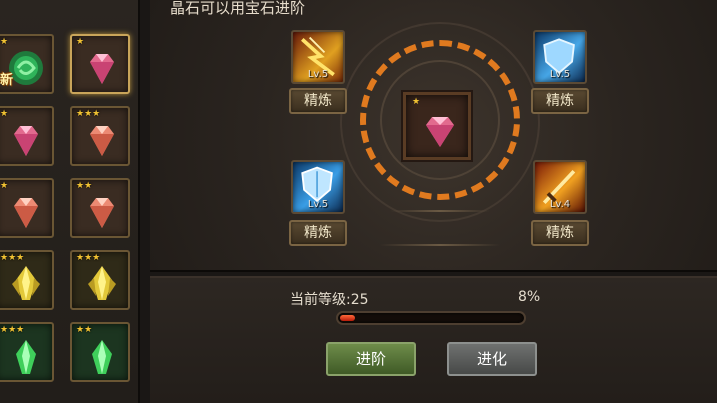  I want to click on refine-button-1: 精炼, so click(318, 101).